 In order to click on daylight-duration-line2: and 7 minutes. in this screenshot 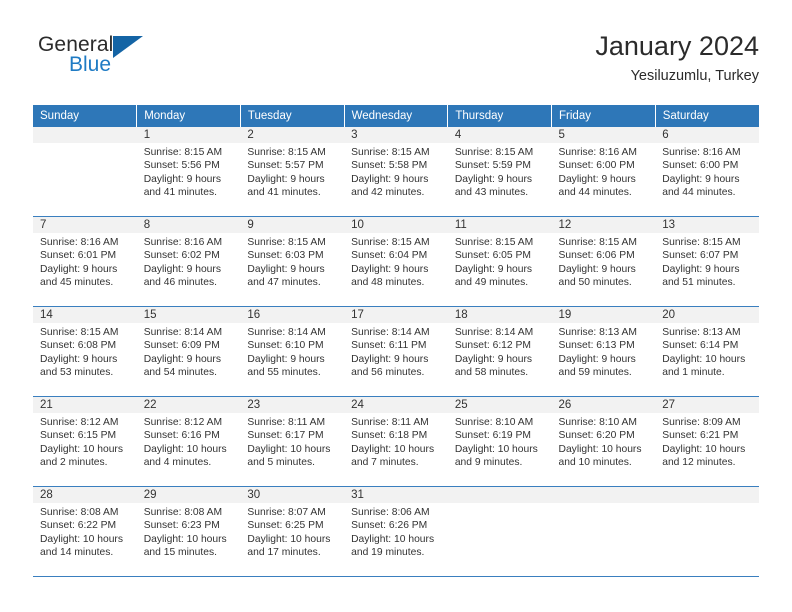, I will do `click(385, 462)`.